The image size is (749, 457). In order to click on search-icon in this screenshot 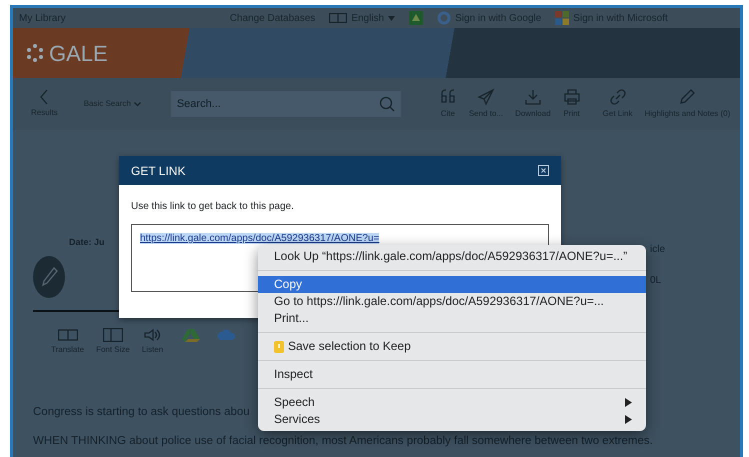, I will do `click(386, 104)`.